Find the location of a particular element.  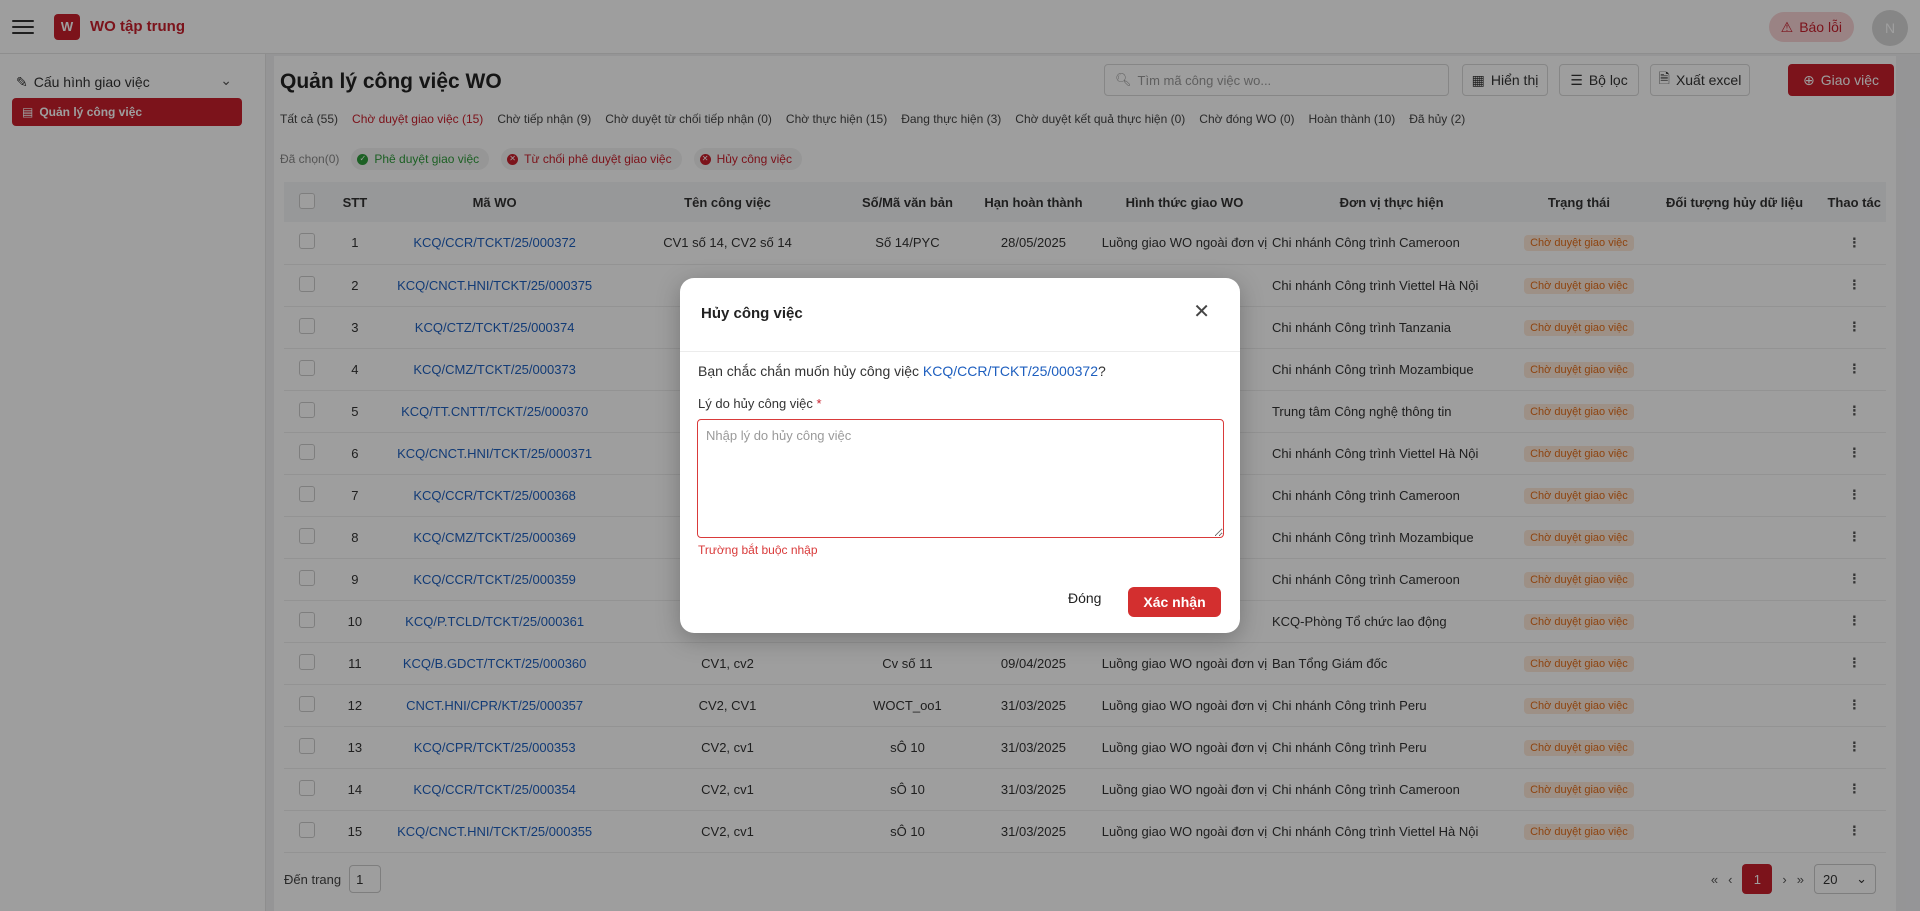

close-button: Đóng is located at coordinates (1084, 598).